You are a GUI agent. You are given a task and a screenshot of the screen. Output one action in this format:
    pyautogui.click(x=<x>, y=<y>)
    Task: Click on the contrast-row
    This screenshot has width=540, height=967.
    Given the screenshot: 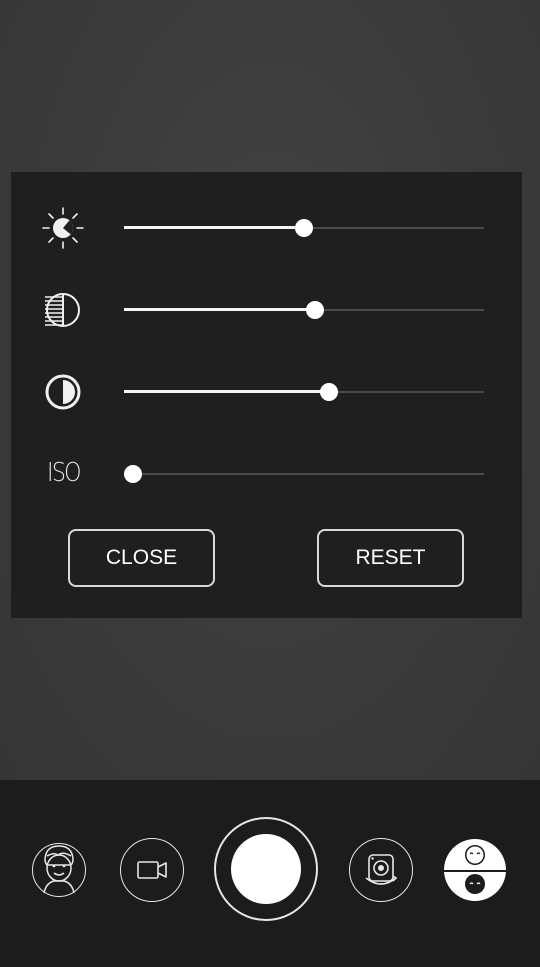 What is the action you would take?
    pyautogui.click(x=266, y=392)
    